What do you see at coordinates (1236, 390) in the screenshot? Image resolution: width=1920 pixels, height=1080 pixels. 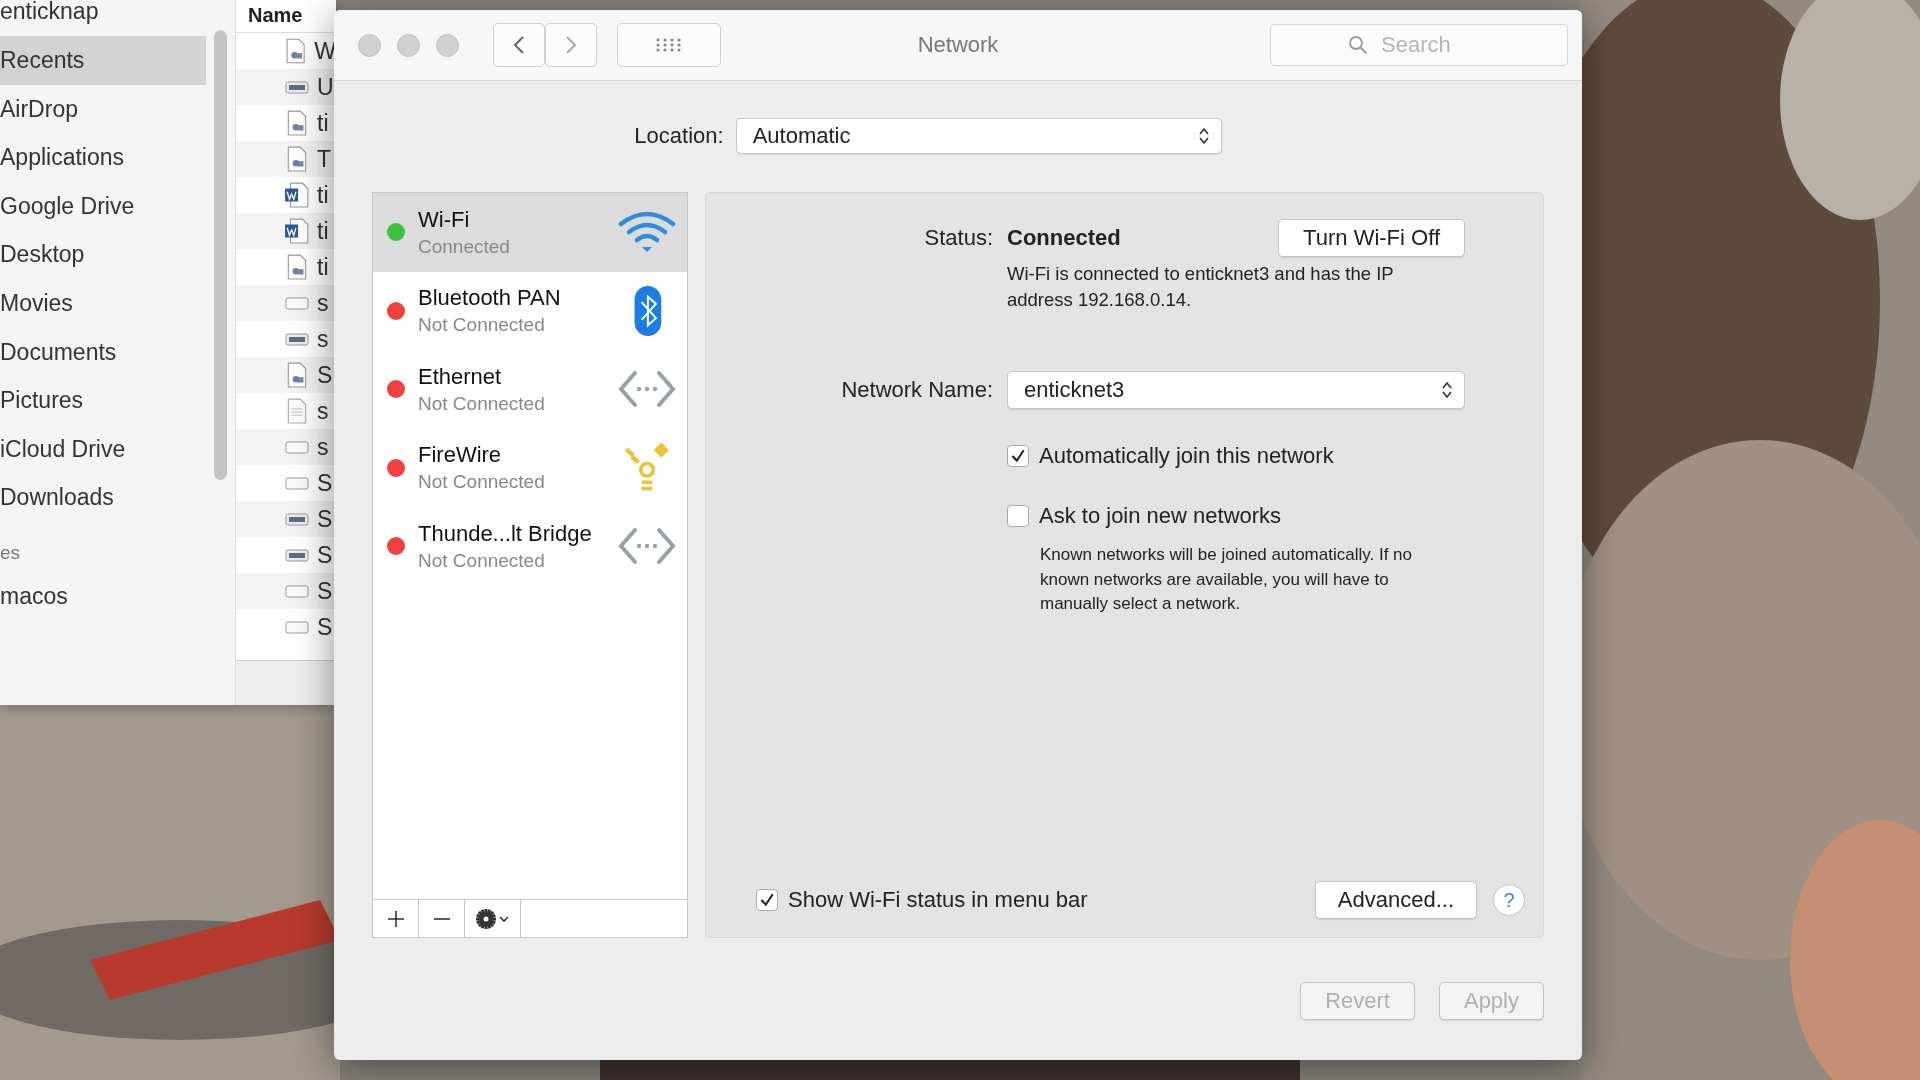 I see `network-name-dropdown: enticknet3` at bounding box center [1236, 390].